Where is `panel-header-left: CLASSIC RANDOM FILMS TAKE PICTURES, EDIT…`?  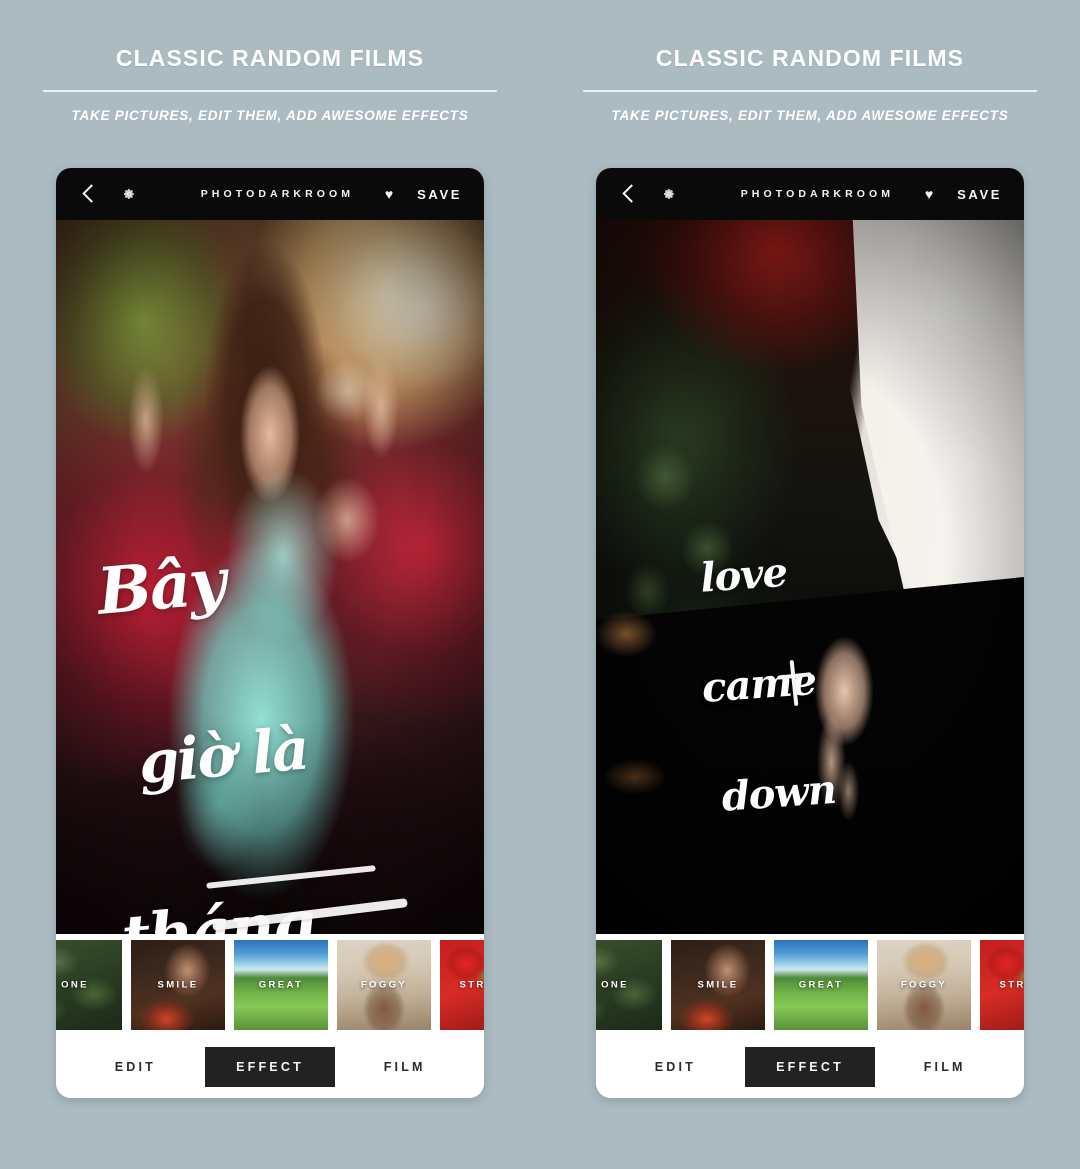
panel-header-left: CLASSIC RANDOM FILMS TAKE PICTURES, EDIT… is located at coordinates (270, 61).